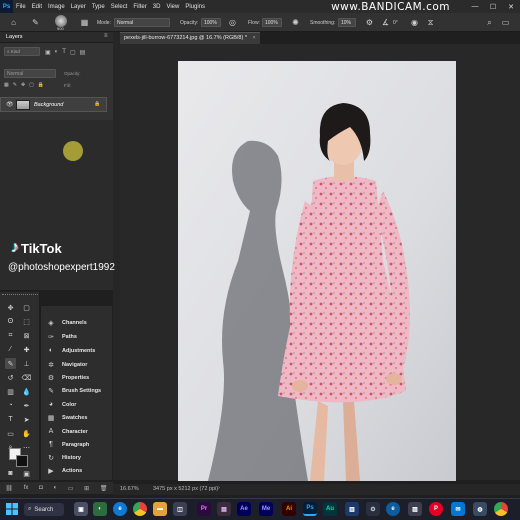 The height and width of the screenshot is (520, 520). What do you see at coordinates (211, 22) in the screenshot?
I see `opacity-input: 100%` at bounding box center [211, 22].